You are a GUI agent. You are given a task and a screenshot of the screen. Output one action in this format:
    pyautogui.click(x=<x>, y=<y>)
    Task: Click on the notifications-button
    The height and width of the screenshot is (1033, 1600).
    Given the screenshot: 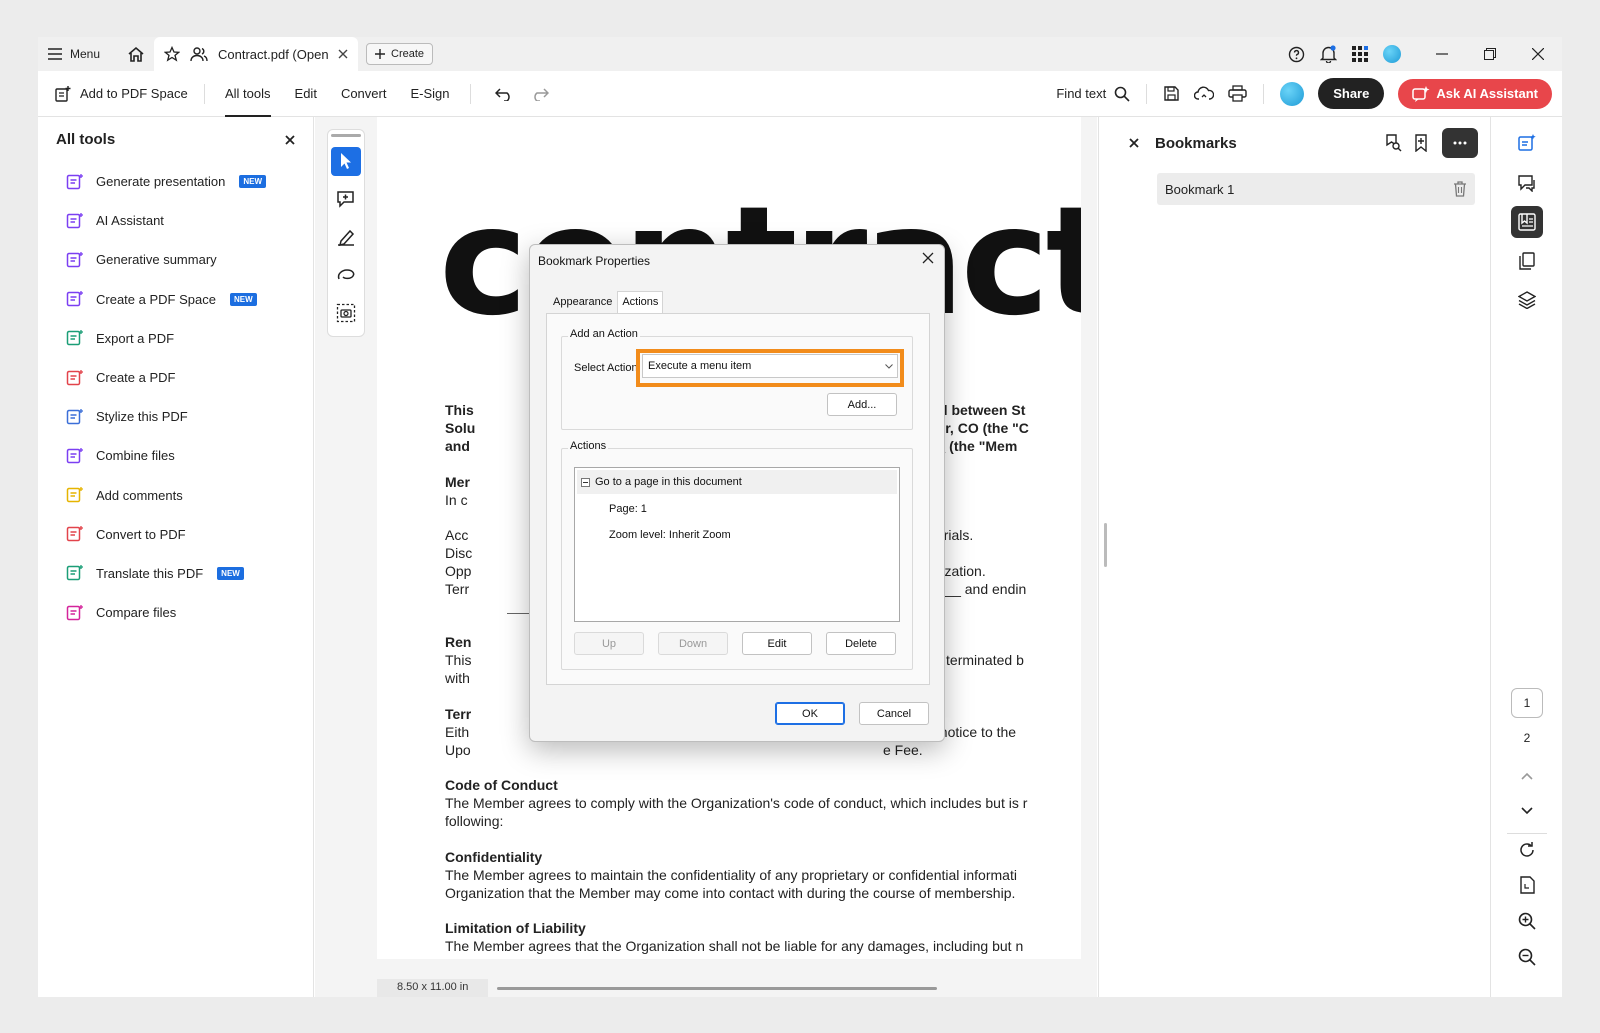 What is the action you would take?
    pyautogui.click(x=1328, y=54)
    